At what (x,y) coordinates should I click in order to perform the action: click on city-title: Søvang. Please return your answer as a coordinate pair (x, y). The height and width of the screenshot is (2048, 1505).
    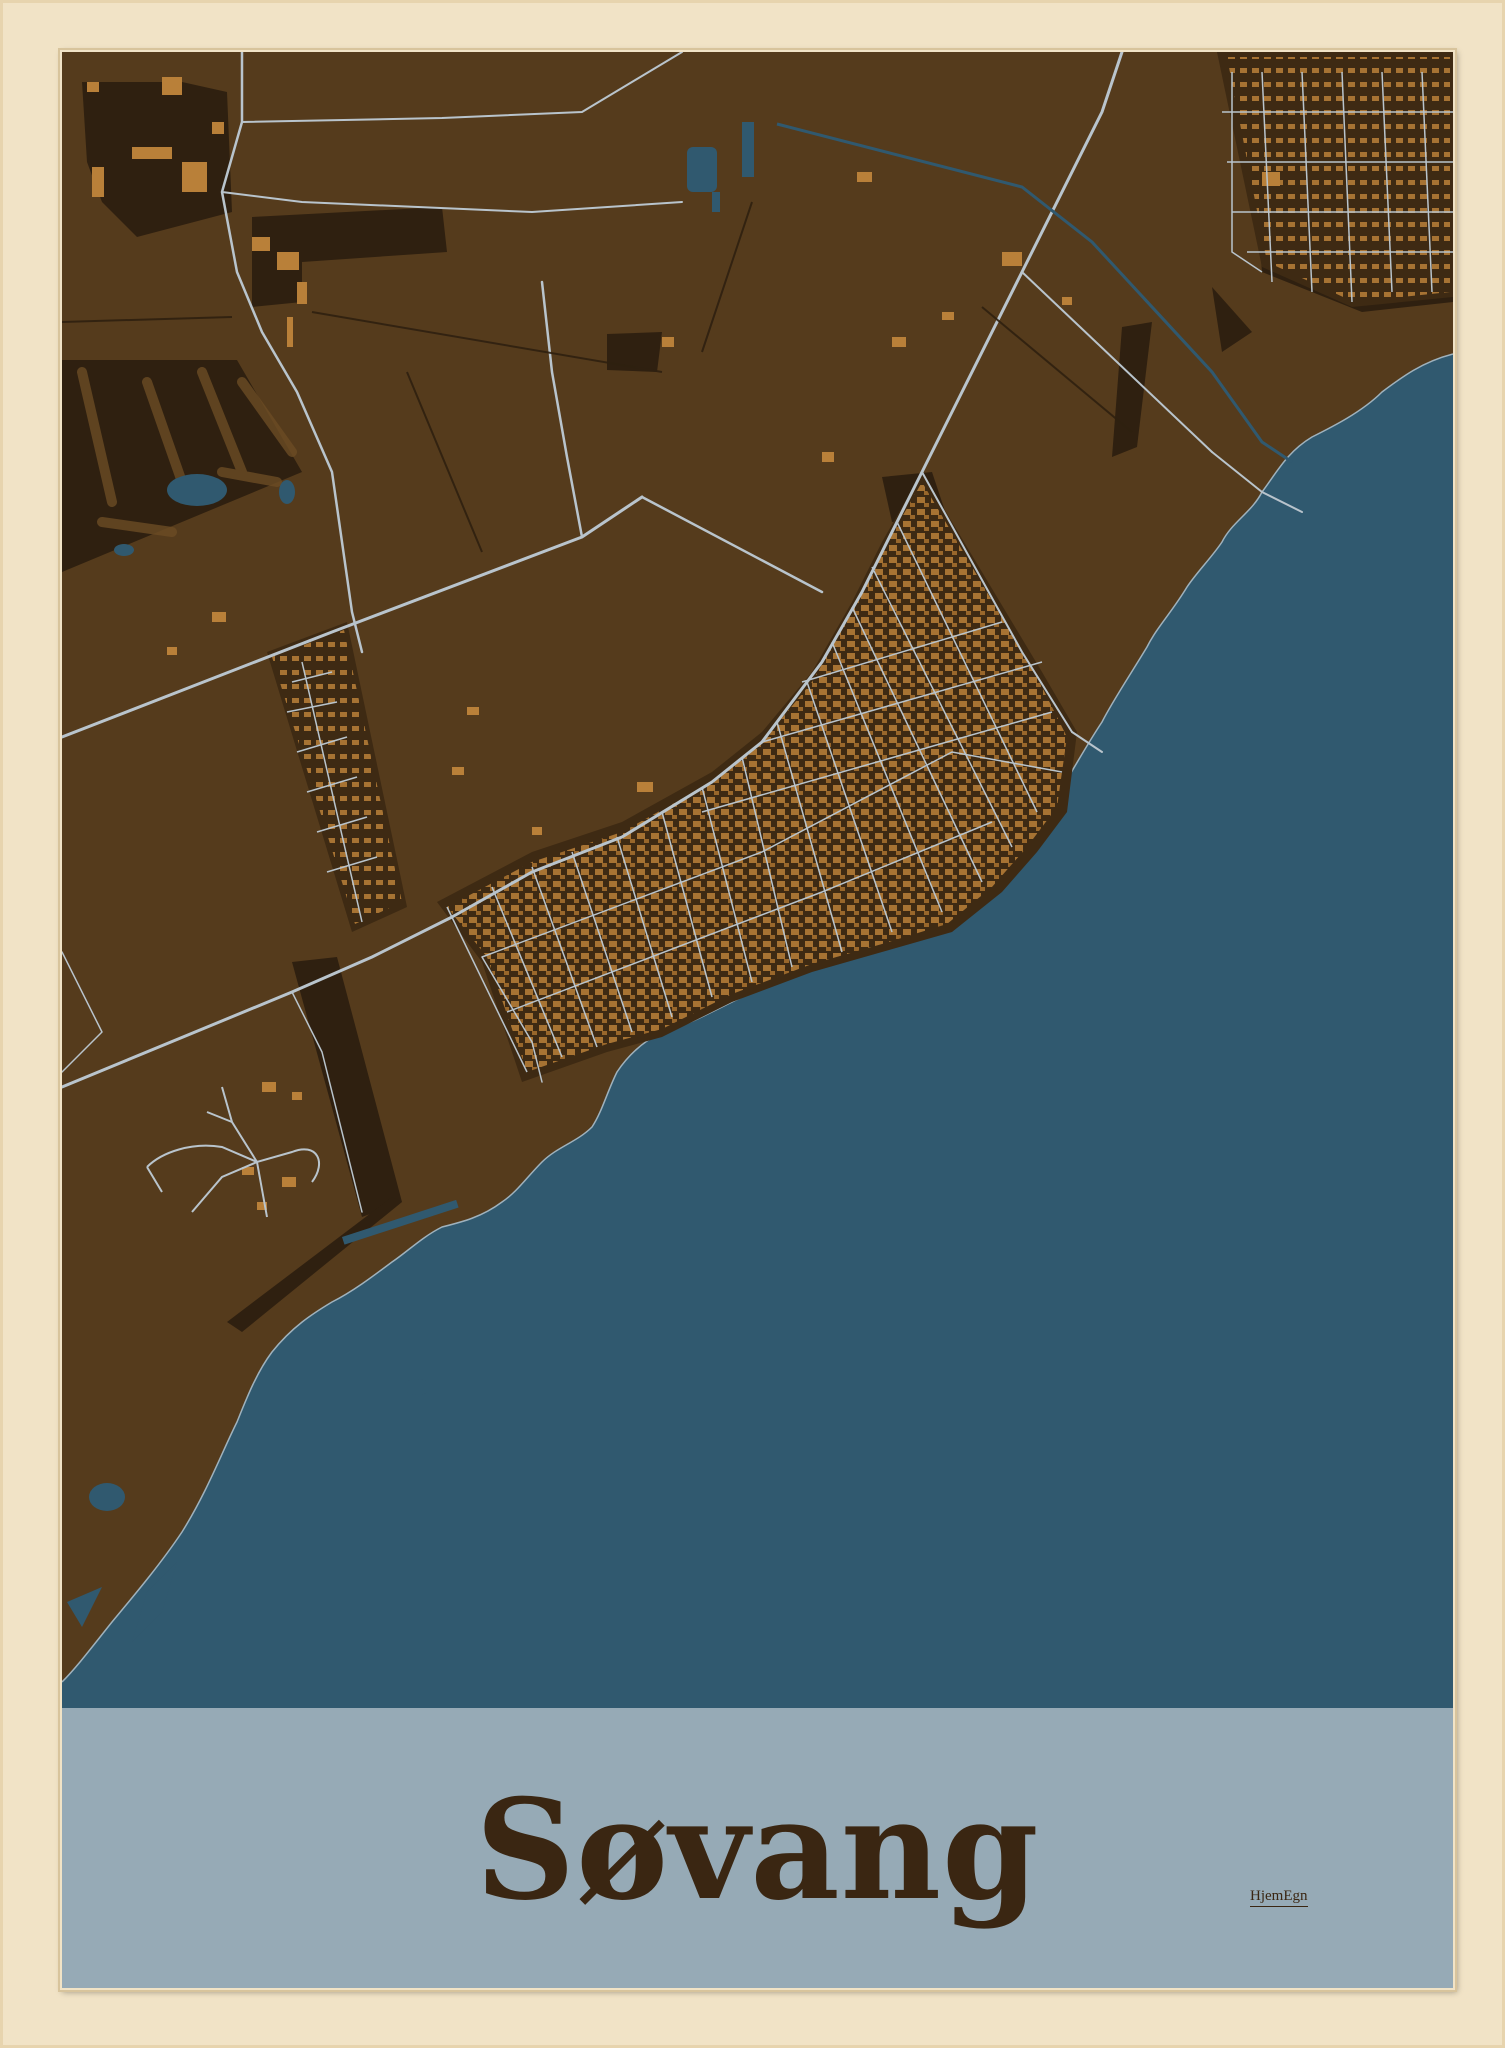
    Looking at the image, I should click on (757, 1849).